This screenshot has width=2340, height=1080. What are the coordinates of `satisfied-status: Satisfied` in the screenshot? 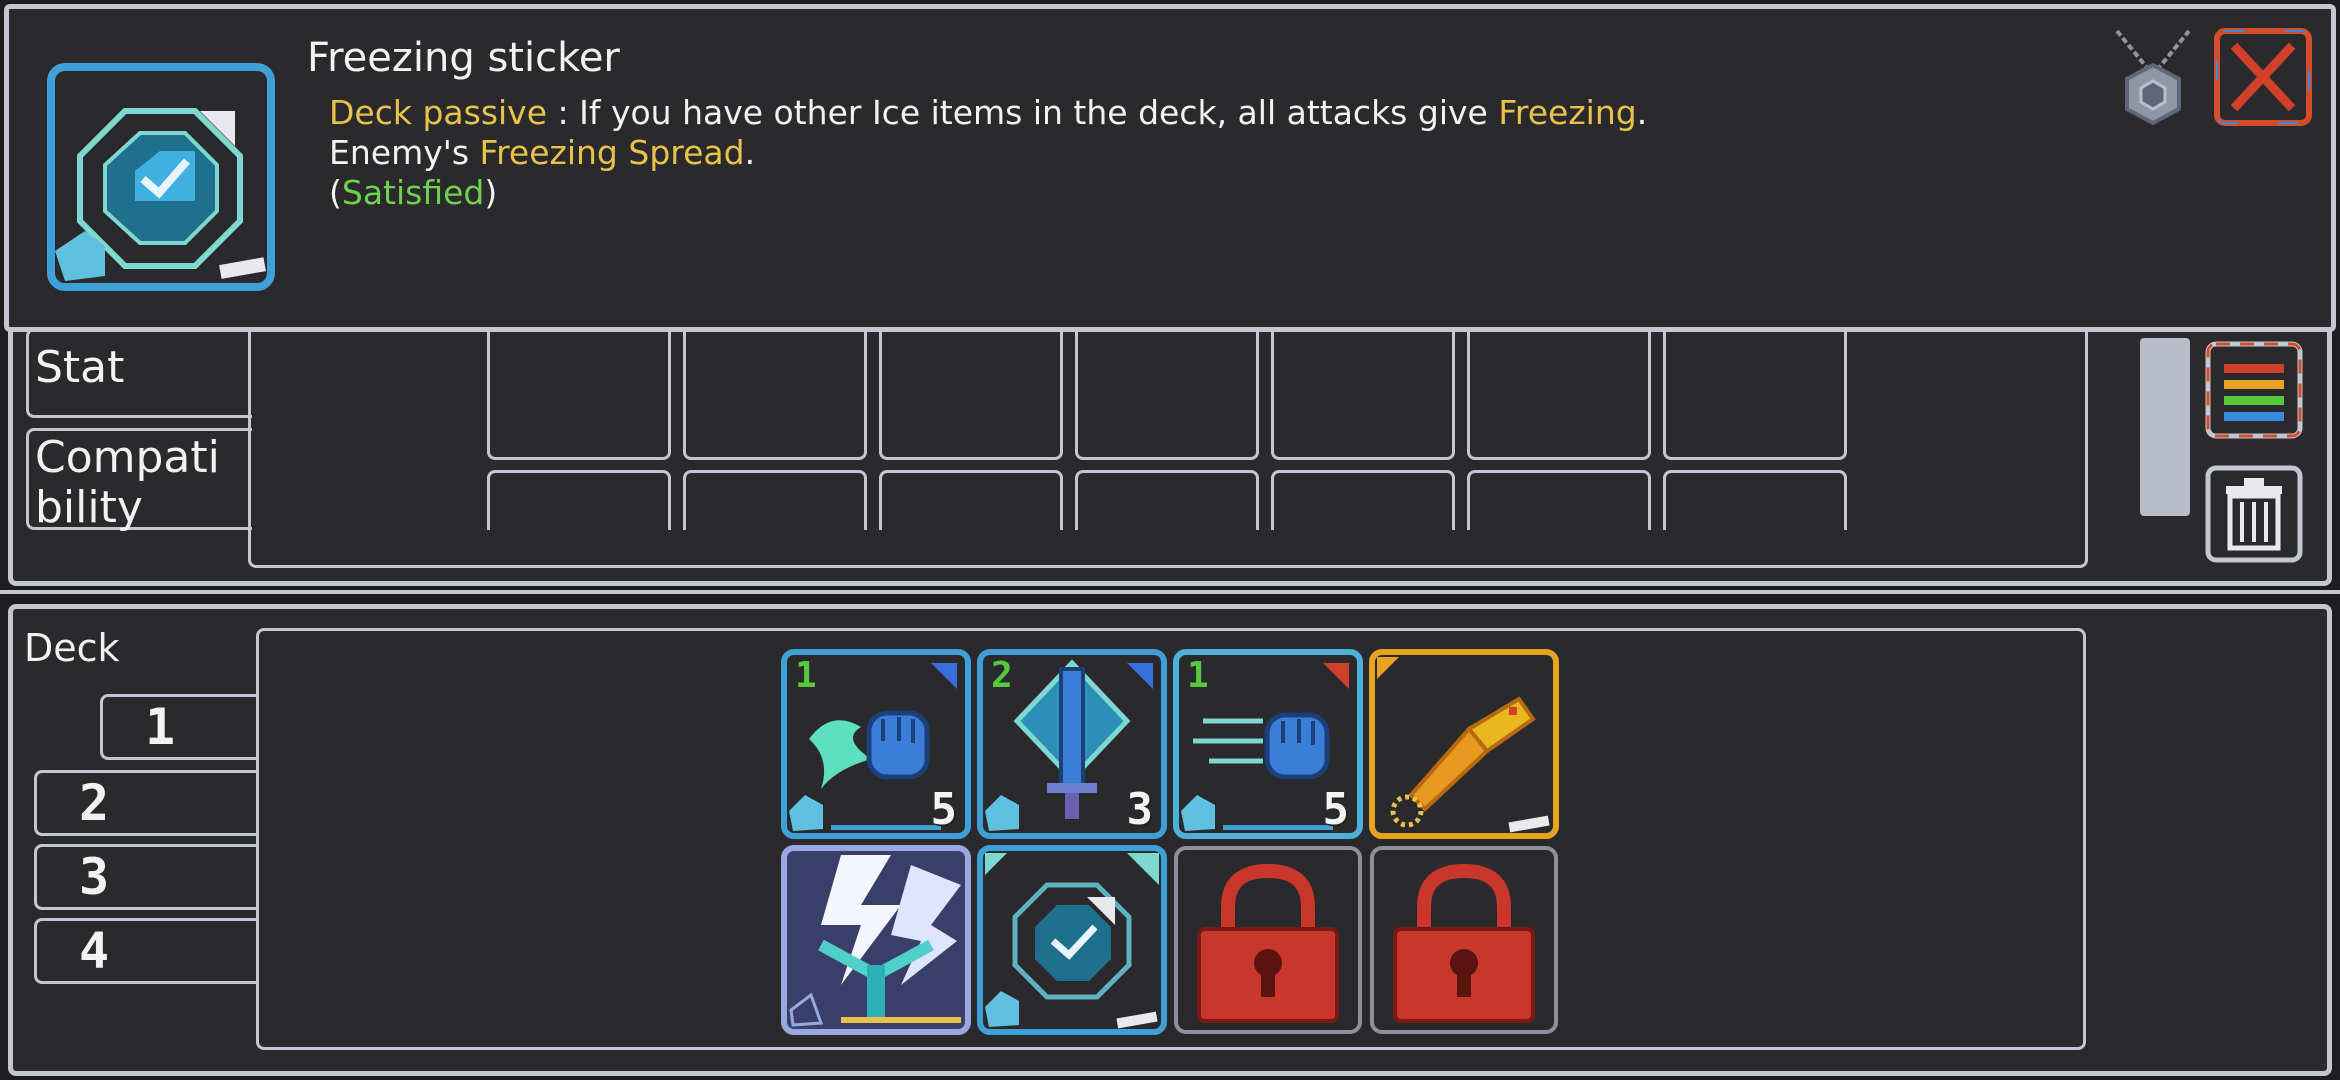 It's located at (413, 192).